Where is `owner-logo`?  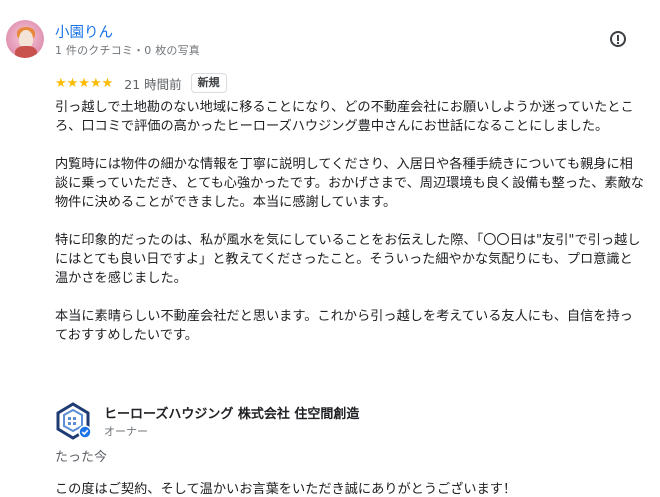 owner-logo is located at coordinates (73, 421).